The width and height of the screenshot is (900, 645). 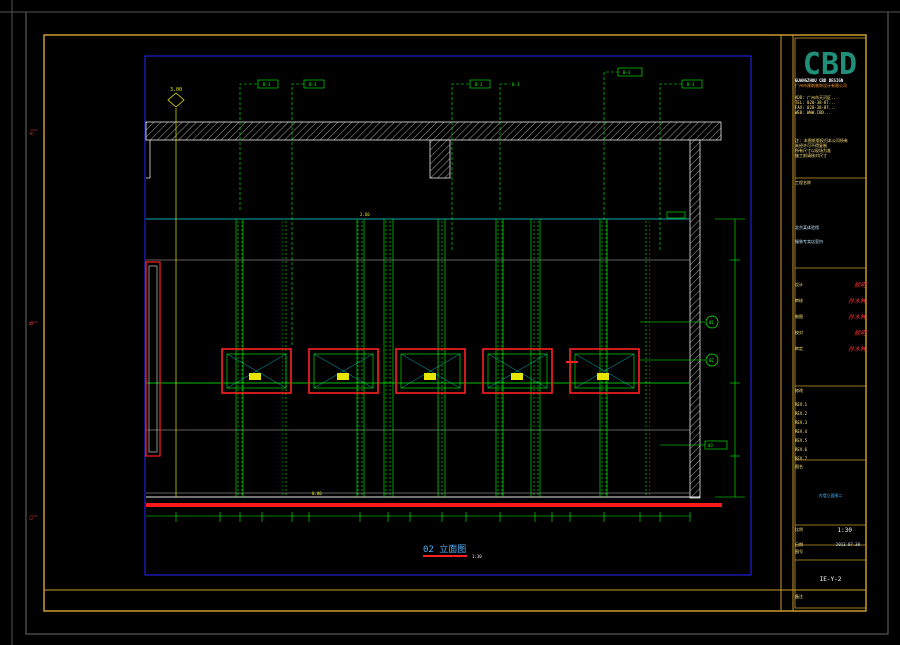 I want to click on role-row: 校对 郝明, so click(x=830, y=332).